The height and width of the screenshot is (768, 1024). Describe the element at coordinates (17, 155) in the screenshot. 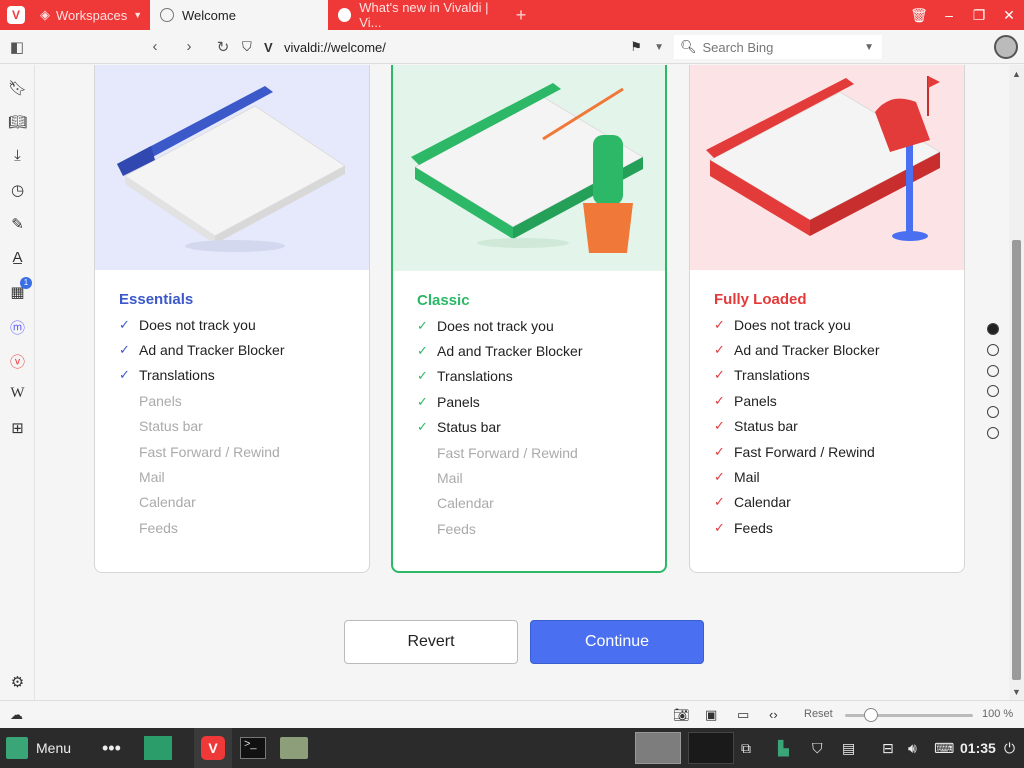

I see `downloads-icon: ⤓` at that location.